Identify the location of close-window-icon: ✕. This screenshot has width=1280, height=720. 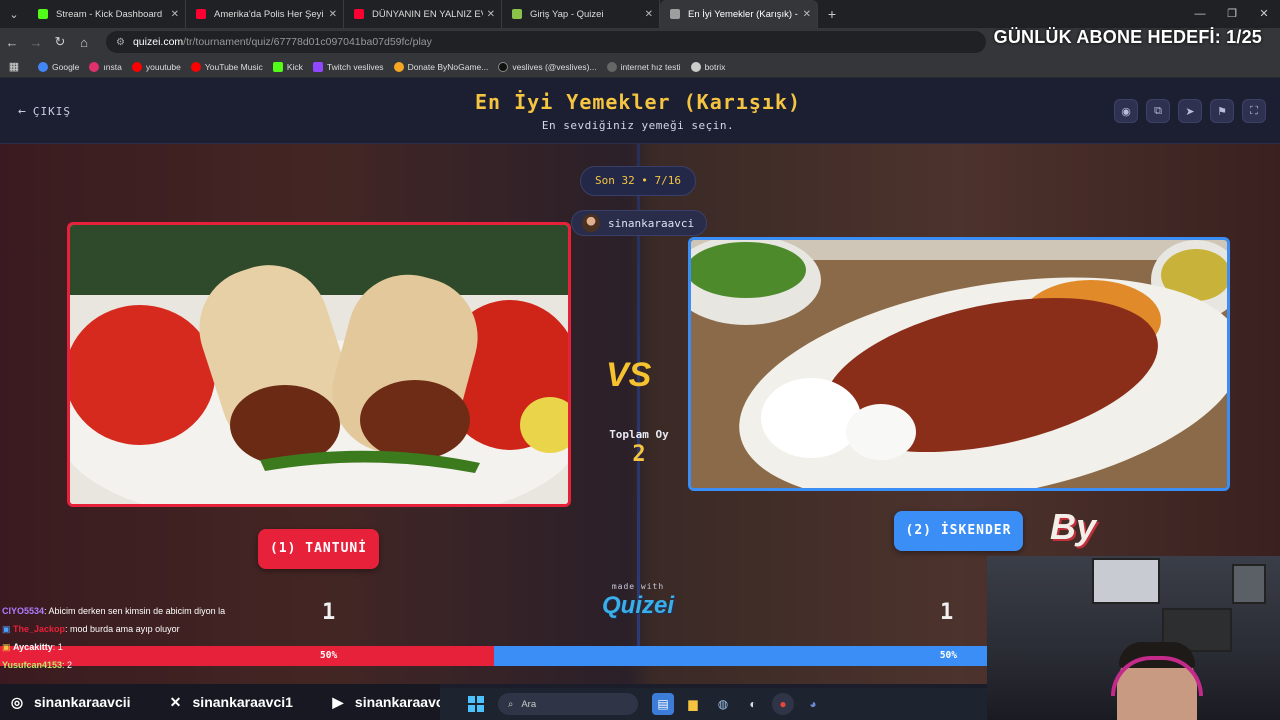
(1264, 14).